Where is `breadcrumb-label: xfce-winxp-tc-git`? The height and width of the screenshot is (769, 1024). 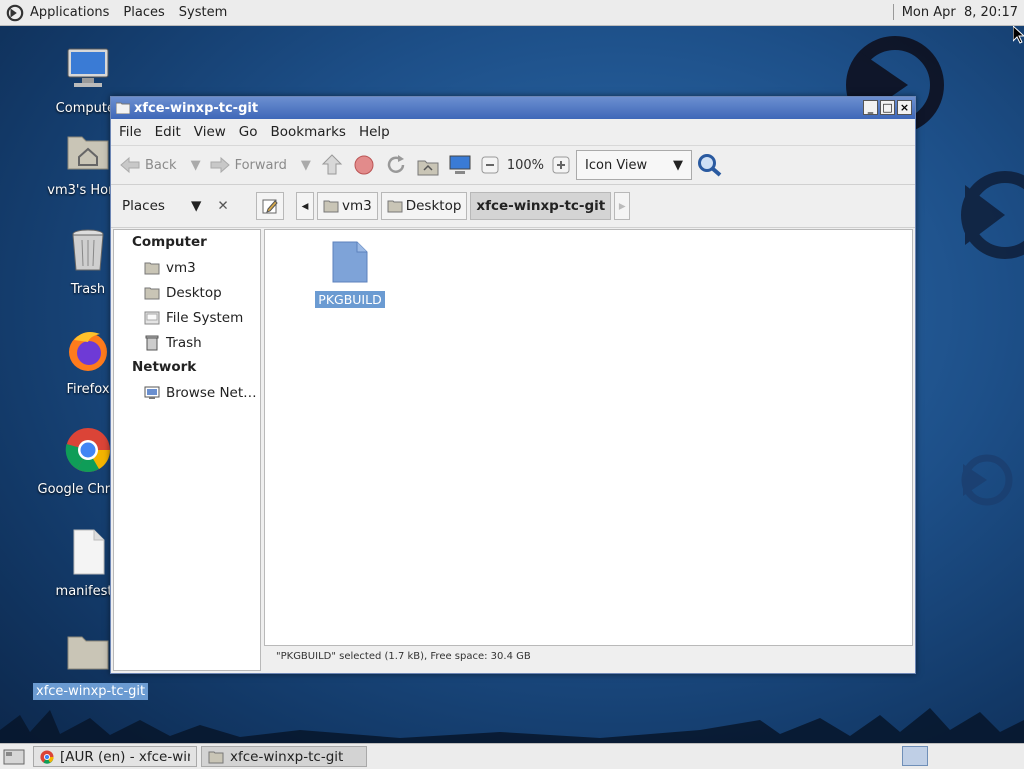
breadcrumb-label: xfce-winxp-tc-git is located at coordinates (541, 206).